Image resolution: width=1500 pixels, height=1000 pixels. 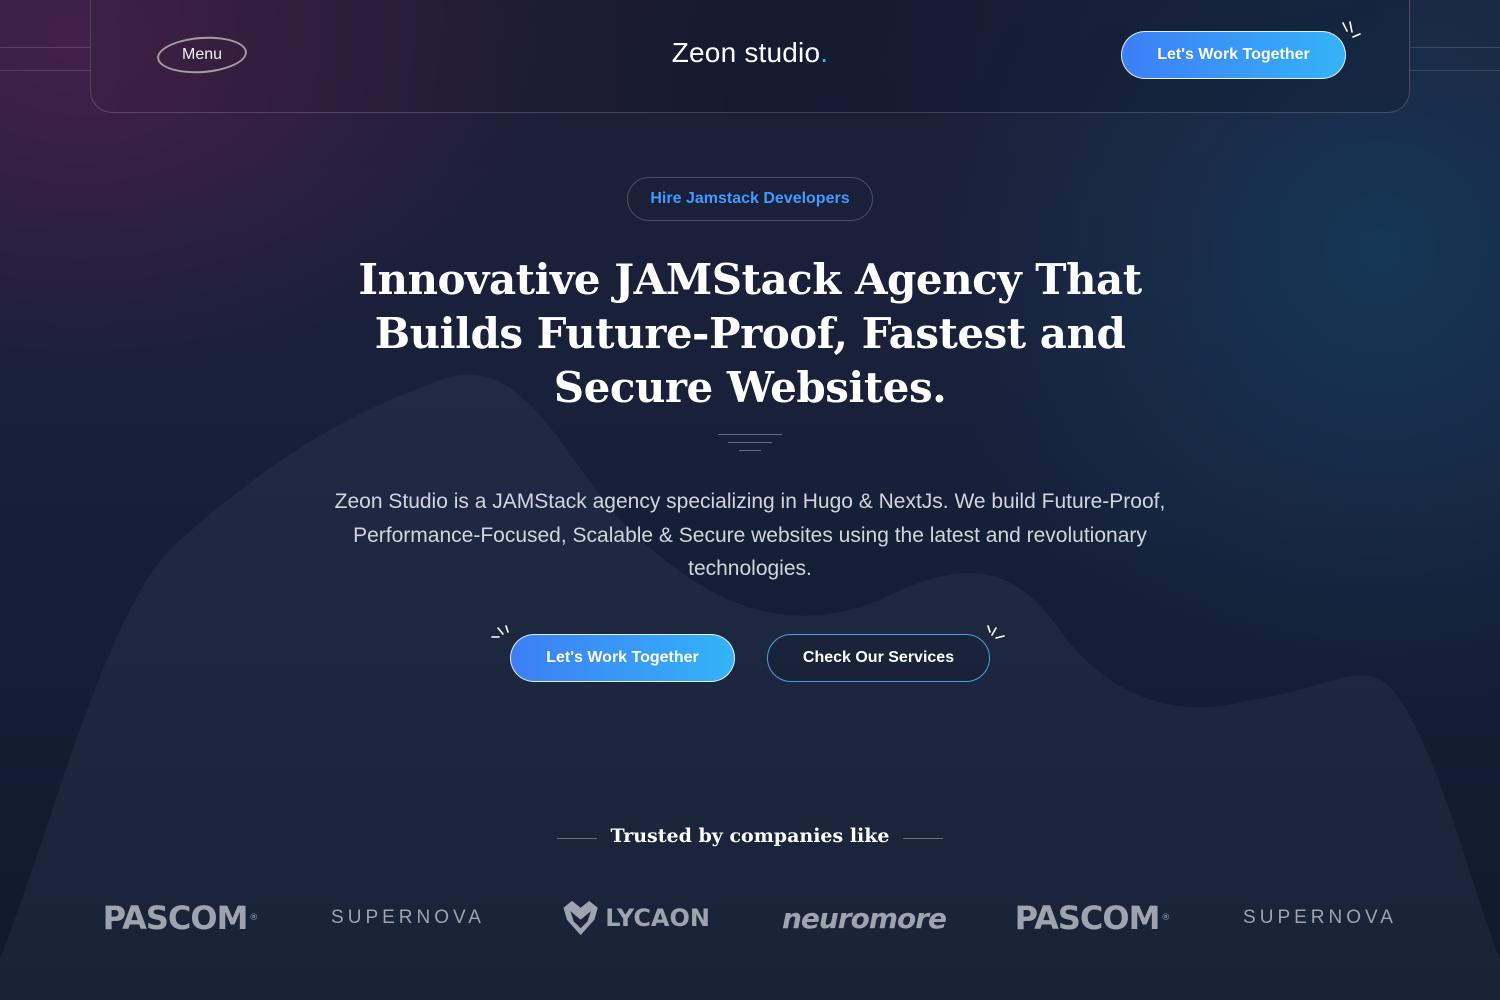 I want to click on check-services-button: Check Our Services, so click(x=878, y=658).